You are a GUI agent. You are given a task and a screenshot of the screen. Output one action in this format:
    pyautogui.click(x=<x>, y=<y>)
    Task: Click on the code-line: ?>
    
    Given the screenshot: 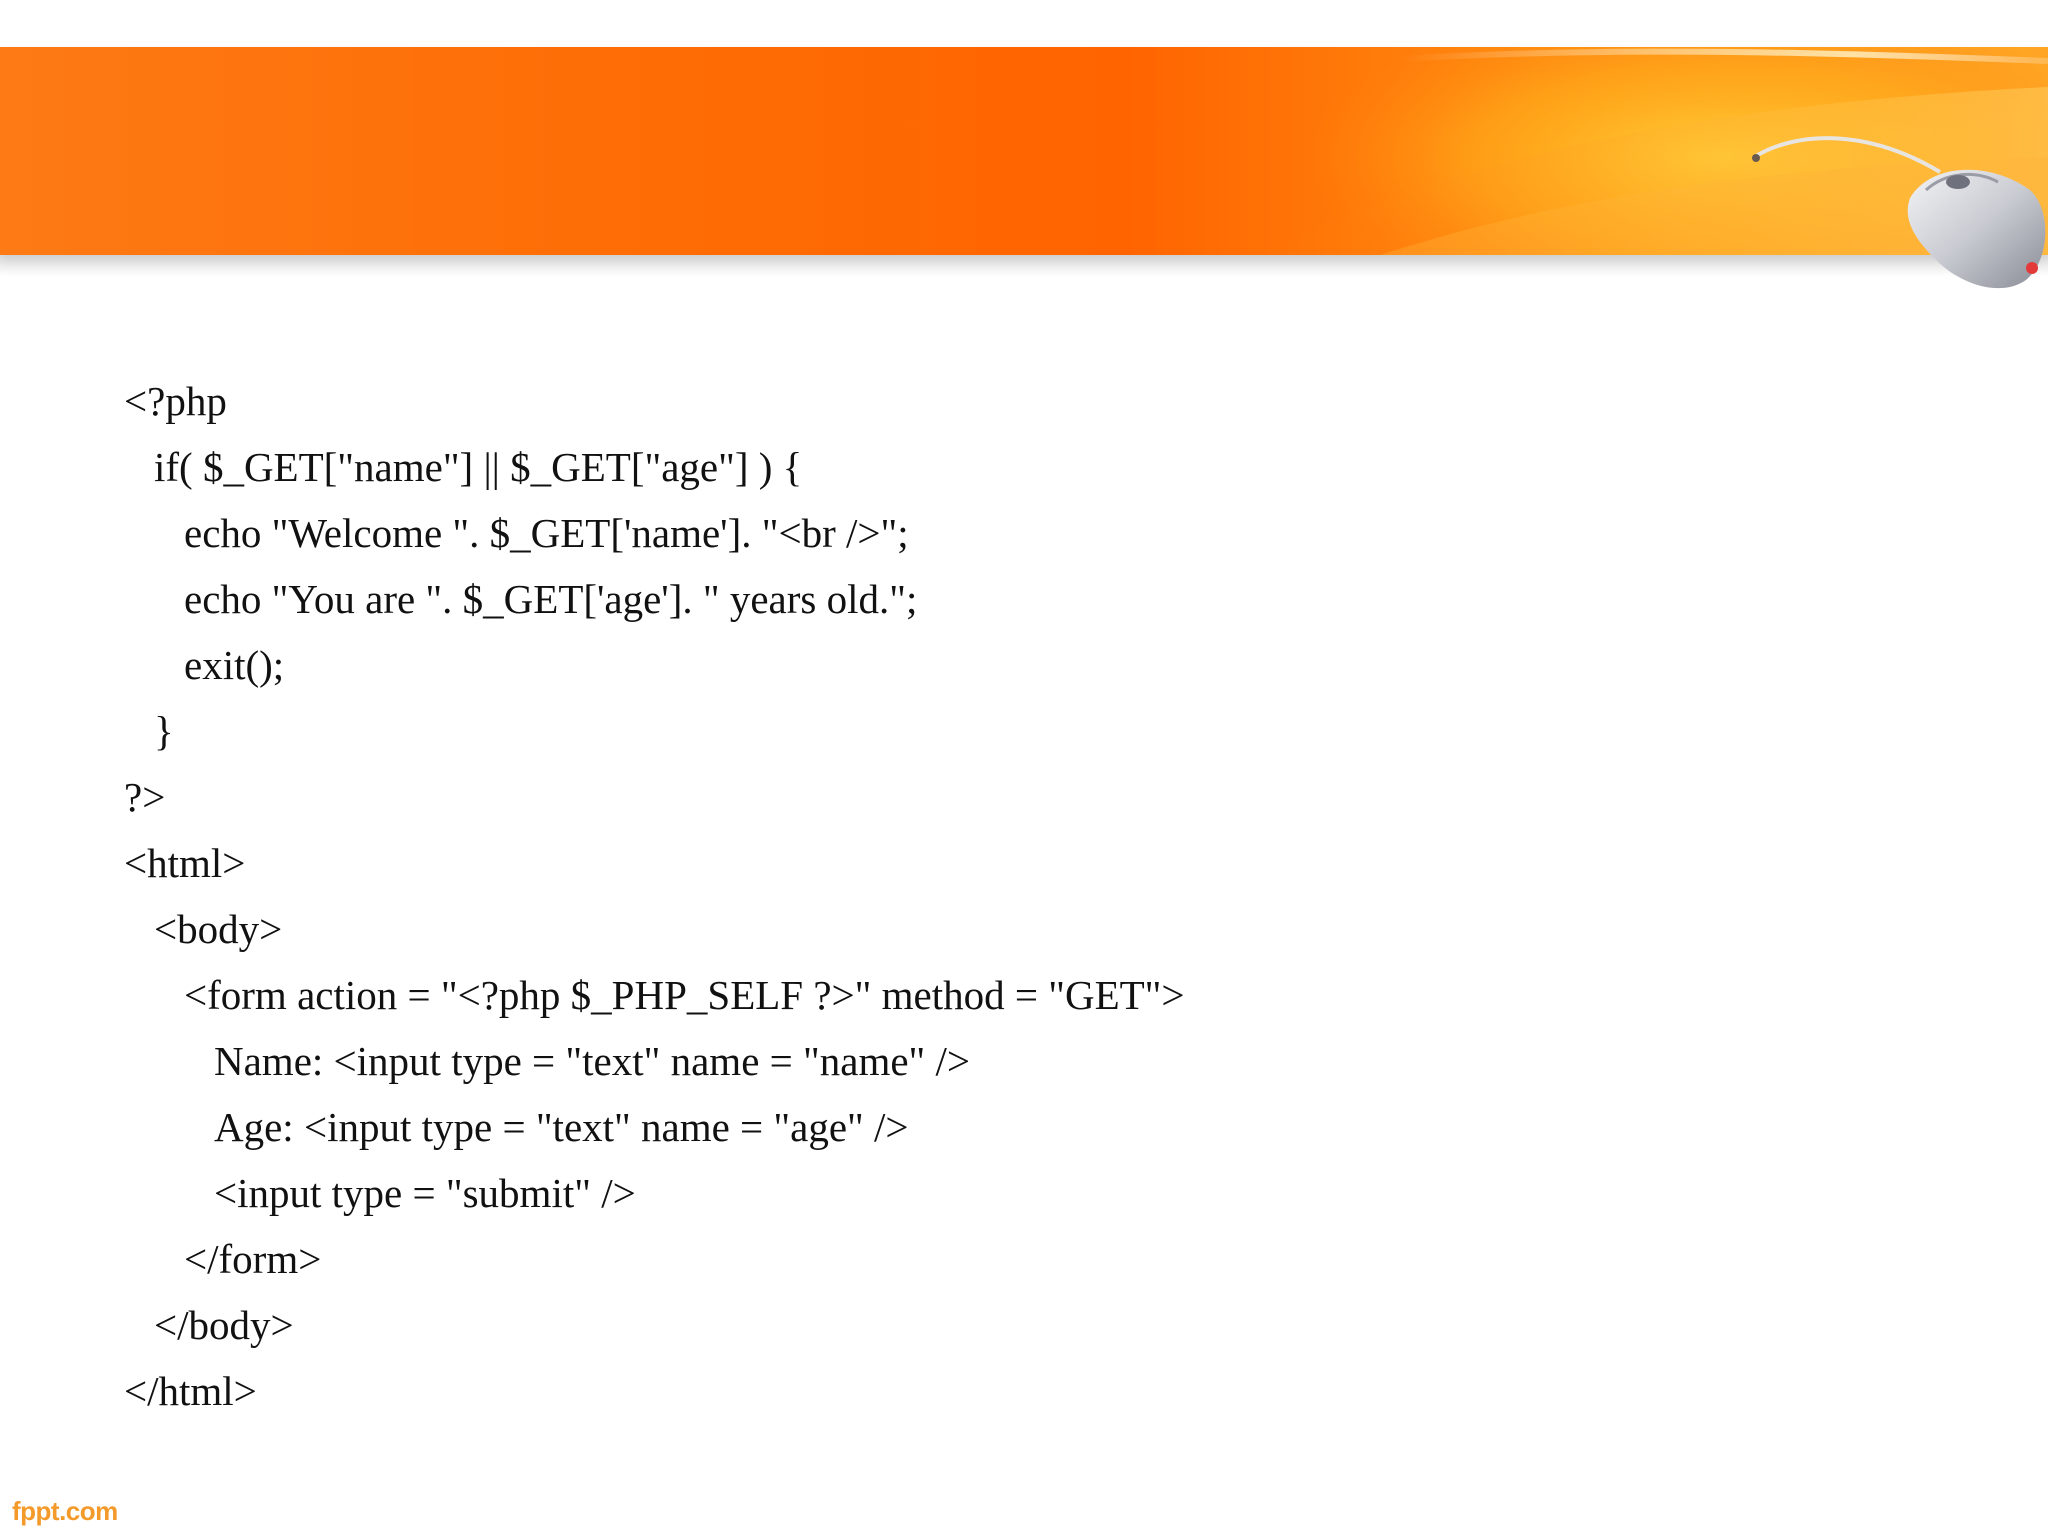 What is the action you would take?
    pyautogui.click(x=145, y=797)
    